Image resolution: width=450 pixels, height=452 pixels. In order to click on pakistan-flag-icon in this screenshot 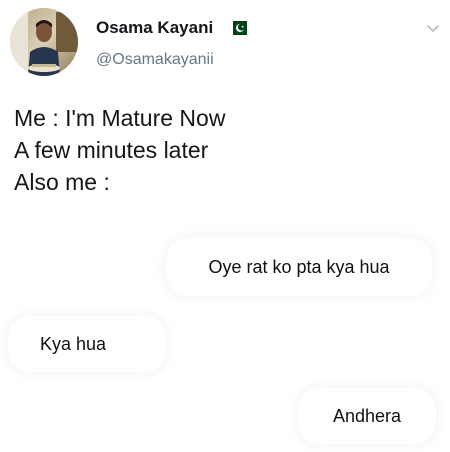, I will do `click(237, 28)`.